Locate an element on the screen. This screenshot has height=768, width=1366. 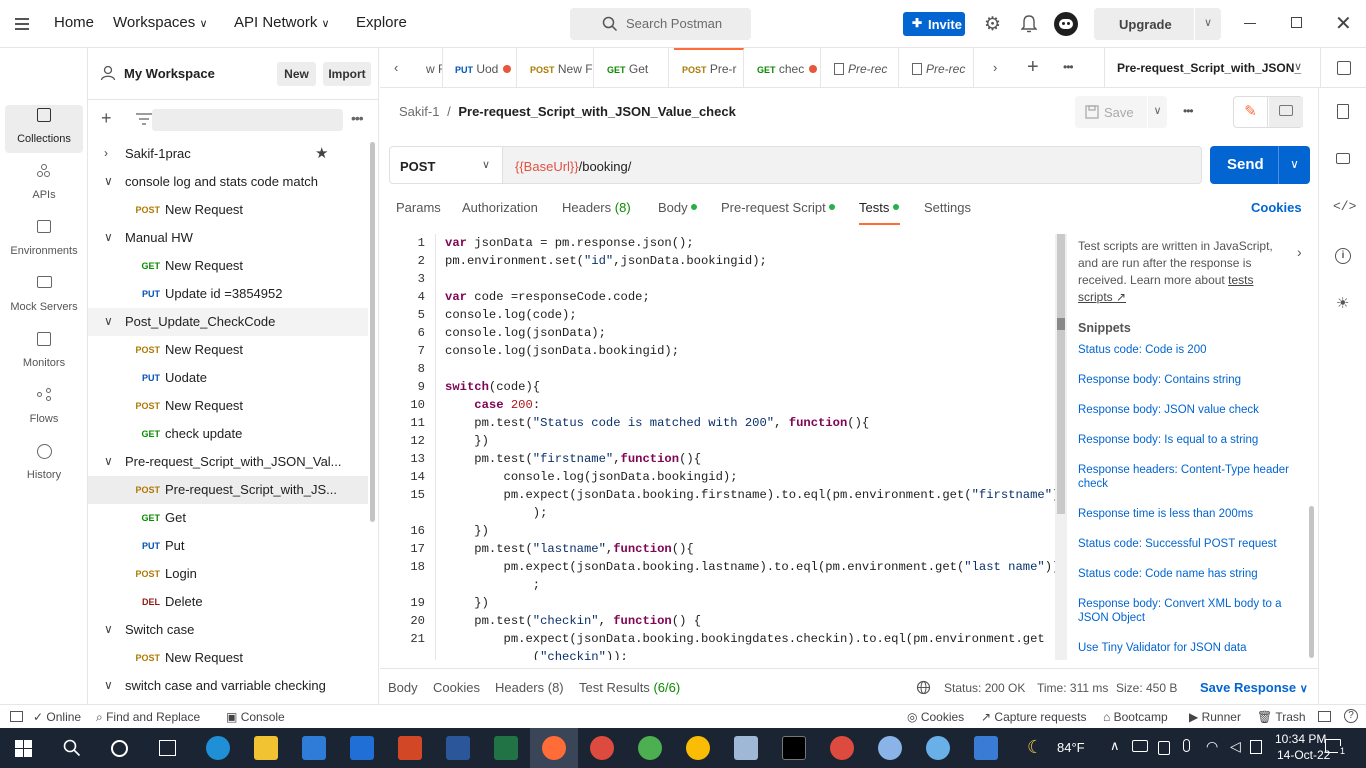
response-tab-cookies: Cookies is located at coordinates (456, 687).